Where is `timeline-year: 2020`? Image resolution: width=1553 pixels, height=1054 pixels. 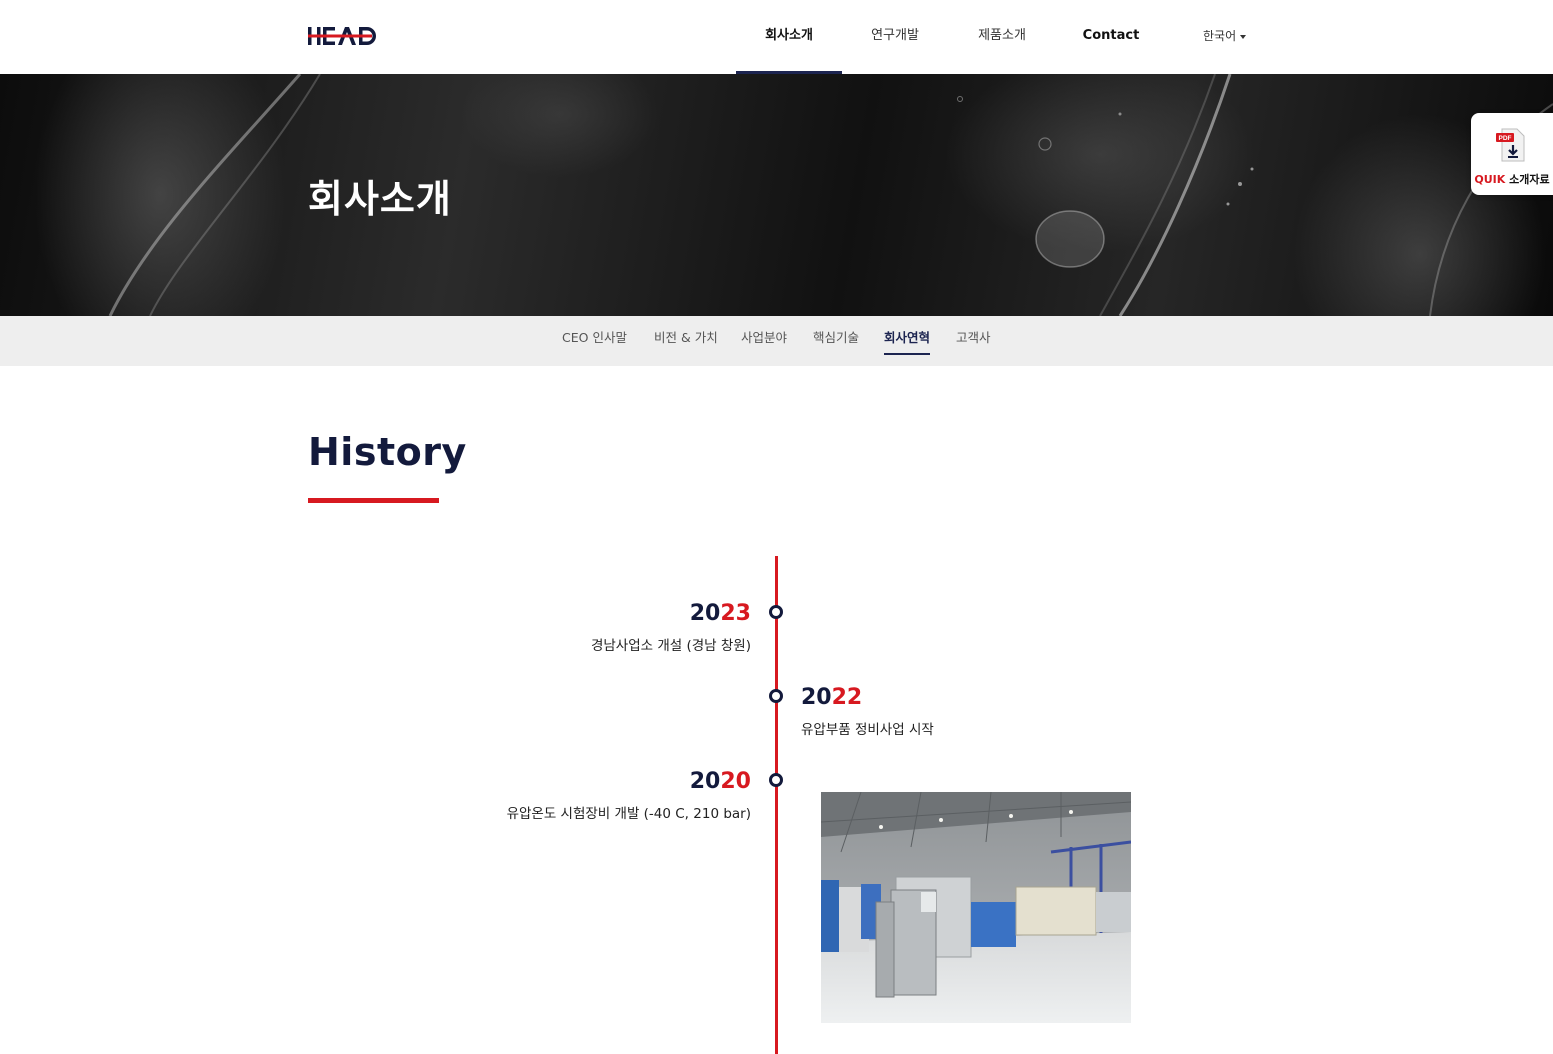 timeline-year: 2020 is located at coordinates (720, 781).